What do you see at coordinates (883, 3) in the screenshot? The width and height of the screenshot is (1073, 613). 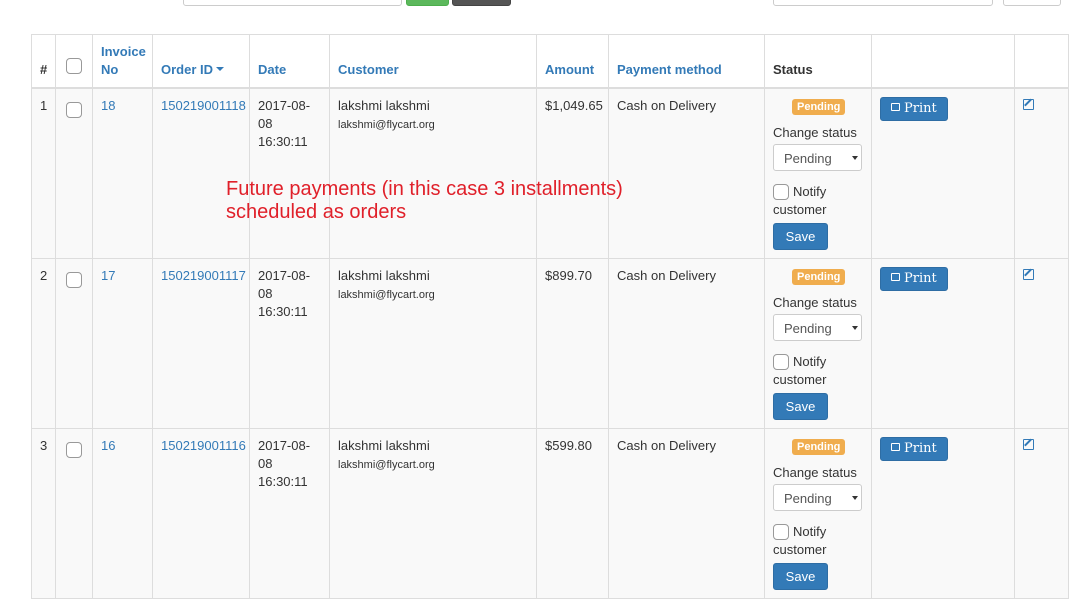 I see `filter-input` at bounding box center [883, 3].